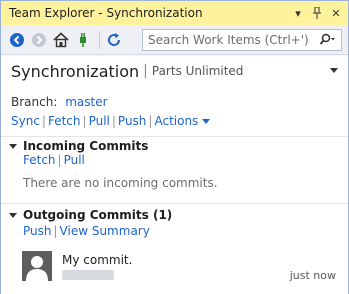 This screenshot has height=294, width=349. What do you see at coordinates (39, 40) in the screenshot?
I see `forward-icon` at bounding box center [39, 40].